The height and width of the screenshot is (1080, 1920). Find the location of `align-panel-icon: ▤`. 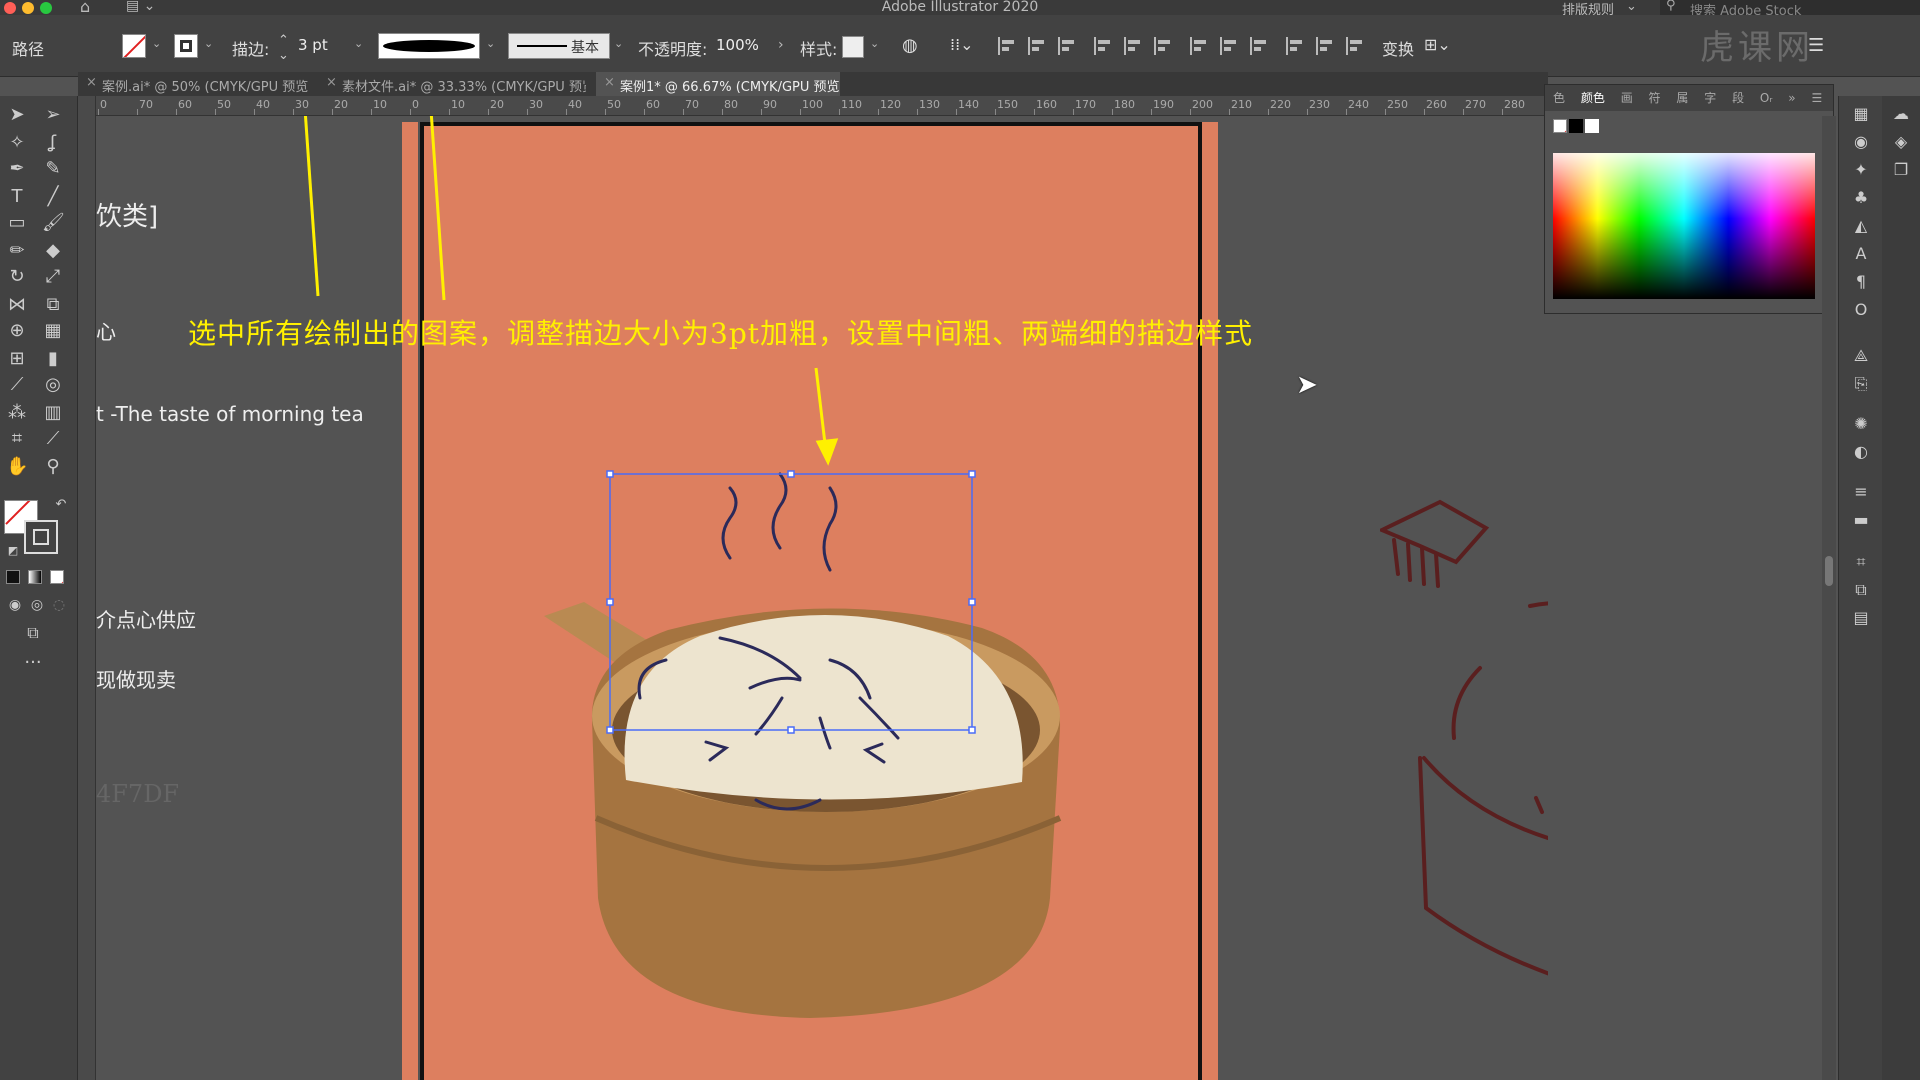

align-panel-icon: ▤ is located at coordinates (1861, 617).